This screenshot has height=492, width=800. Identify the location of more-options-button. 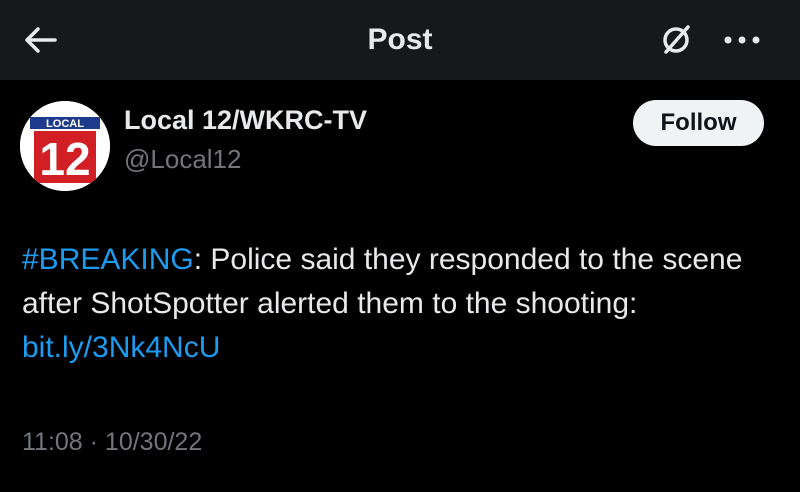
(742, 40).